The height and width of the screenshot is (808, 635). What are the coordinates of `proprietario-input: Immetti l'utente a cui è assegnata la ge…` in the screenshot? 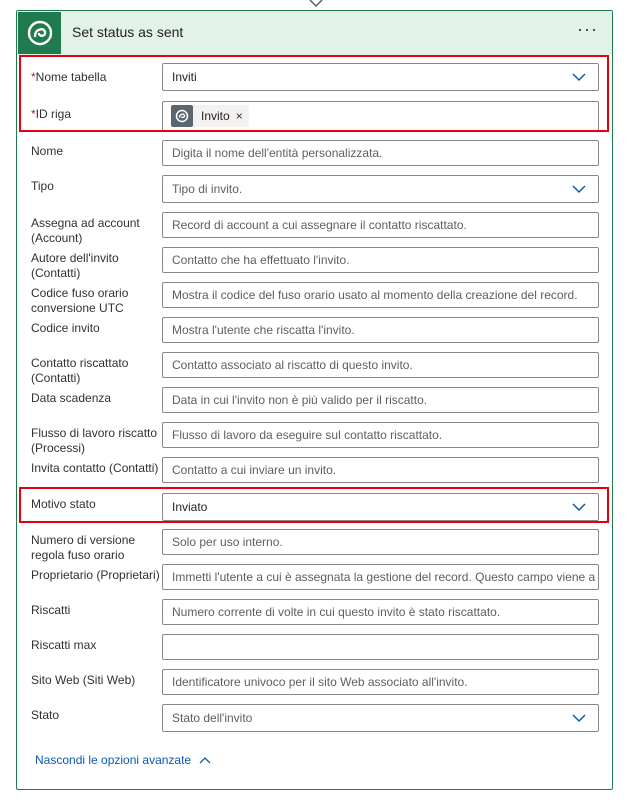 It's located at (380, 577).